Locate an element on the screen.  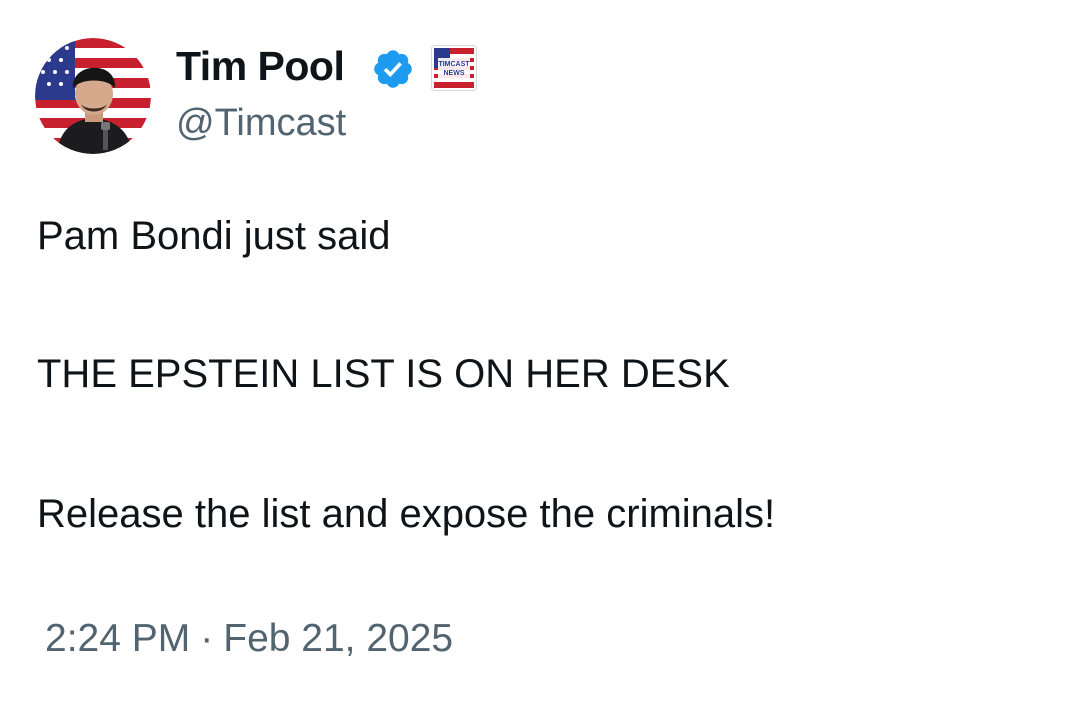
tweet-time: 2:24 PM is located at coordinates (117, 639).